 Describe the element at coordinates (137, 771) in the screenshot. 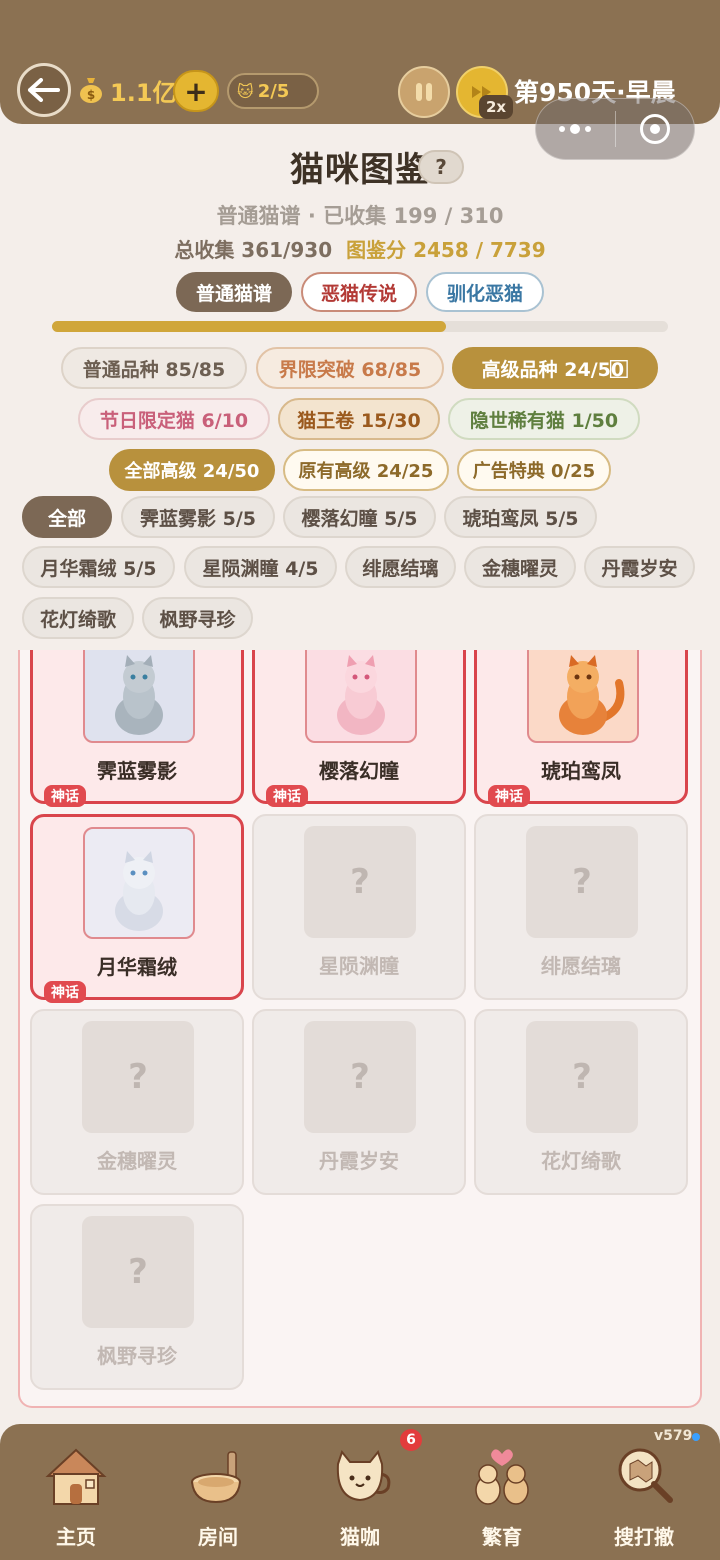

I see `cat-name: 霁蓝雾影` at that location.